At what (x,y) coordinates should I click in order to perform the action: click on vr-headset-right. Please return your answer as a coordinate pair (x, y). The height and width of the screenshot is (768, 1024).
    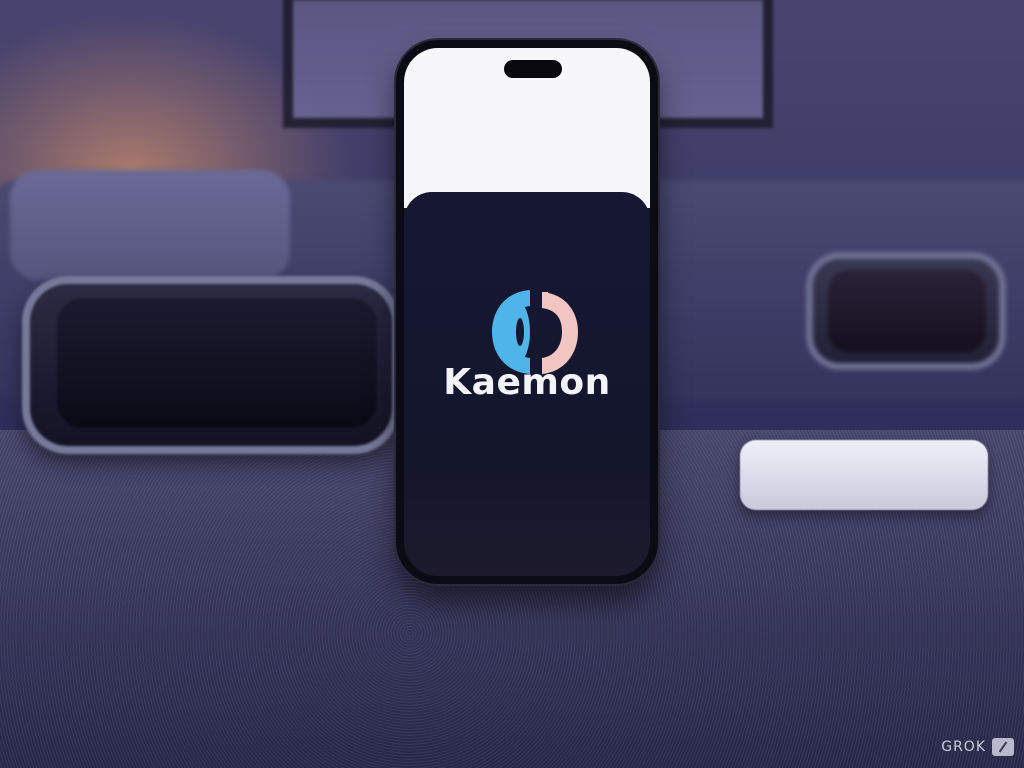
    Looking at the image, I should click on (906, 311).